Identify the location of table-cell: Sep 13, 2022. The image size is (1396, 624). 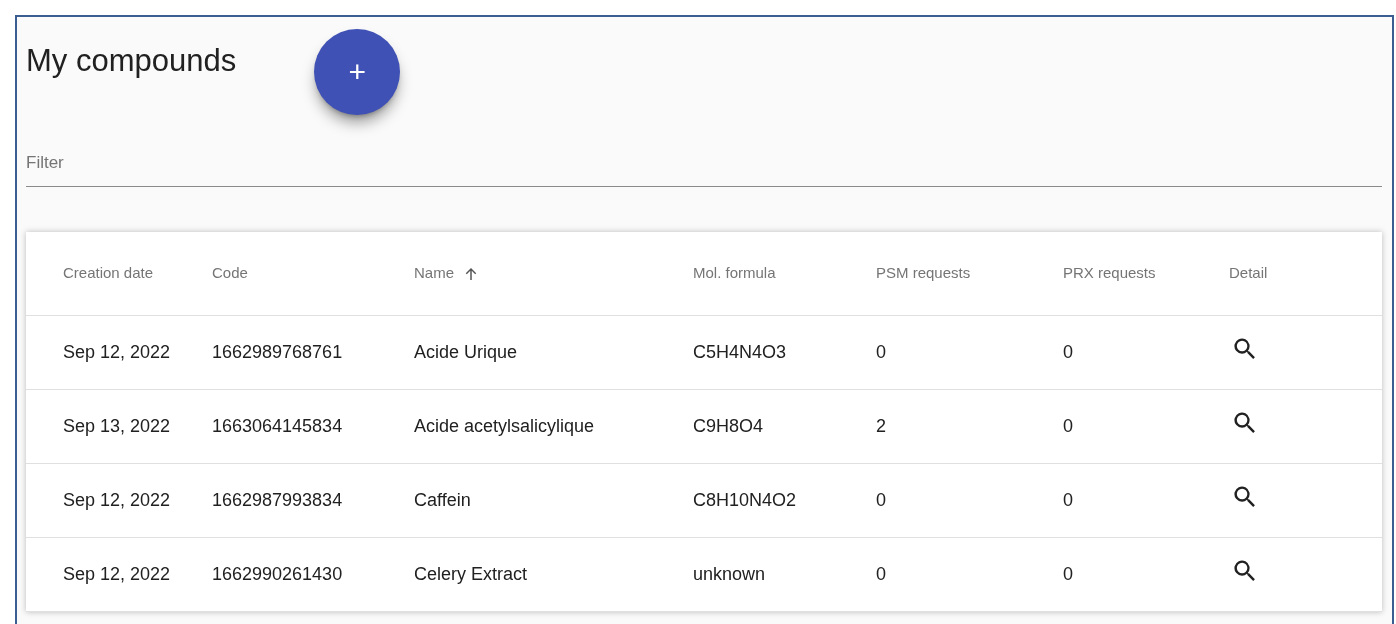
(117, 426).